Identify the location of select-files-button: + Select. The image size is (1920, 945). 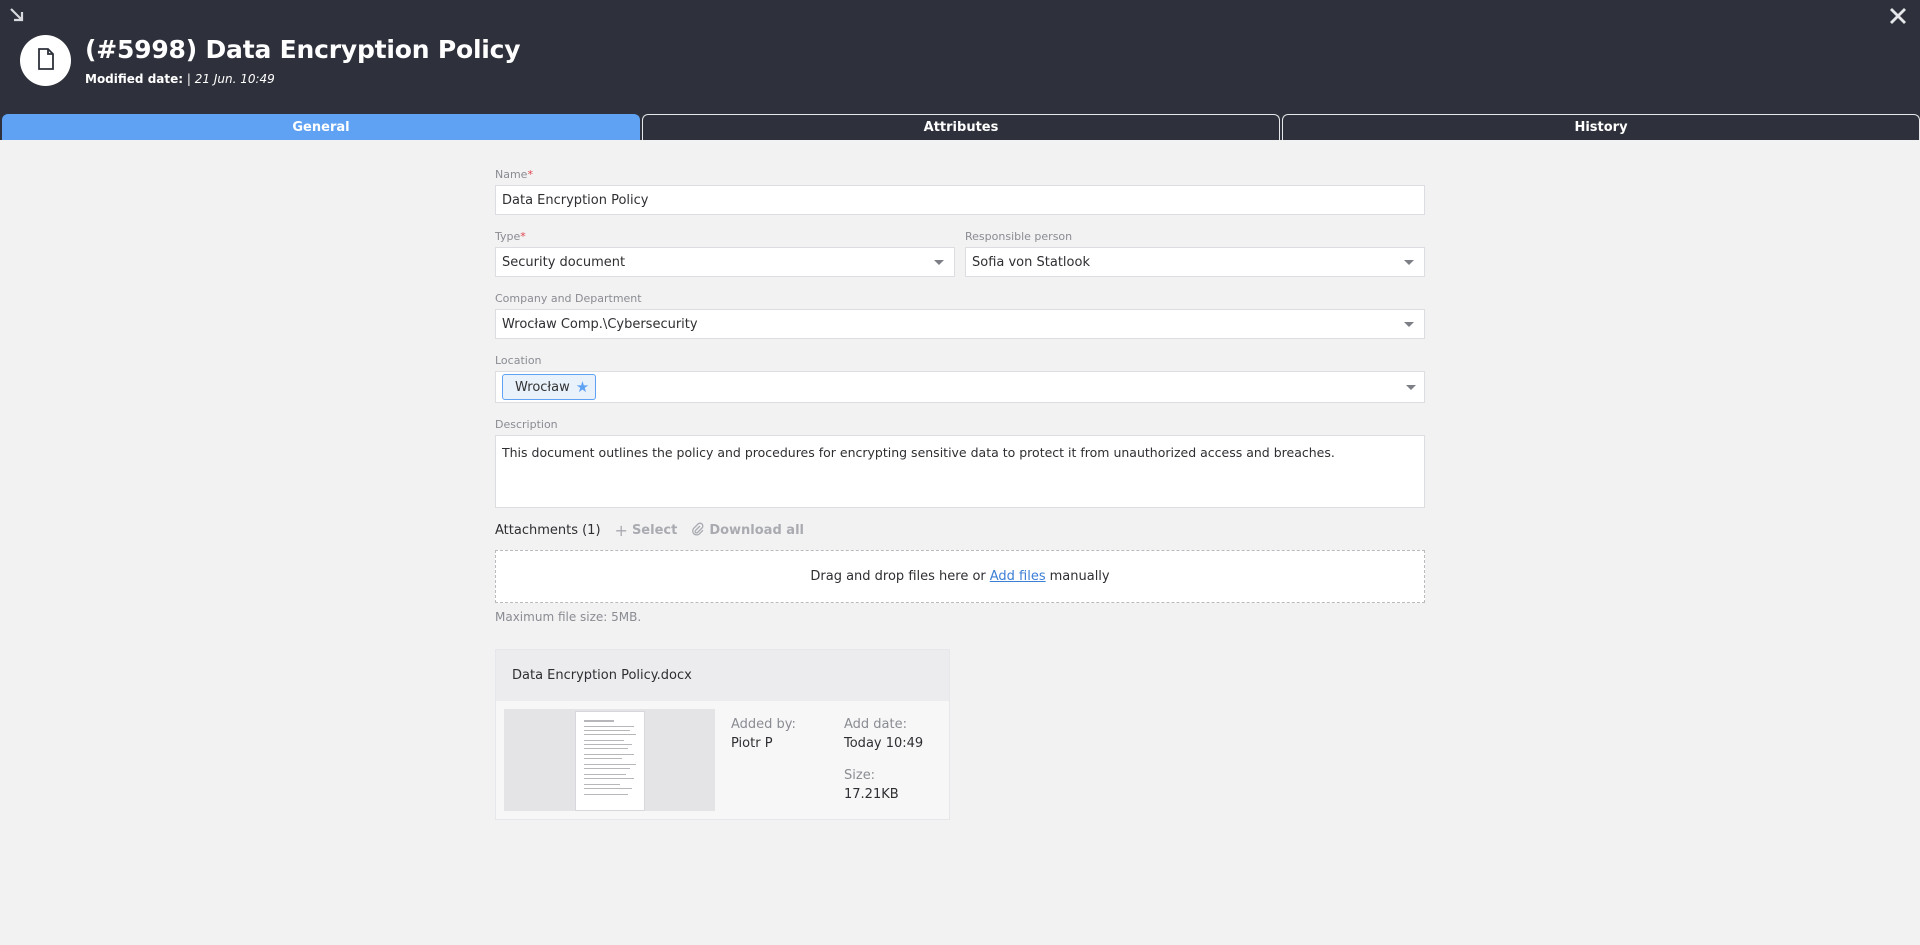
(646, 530).